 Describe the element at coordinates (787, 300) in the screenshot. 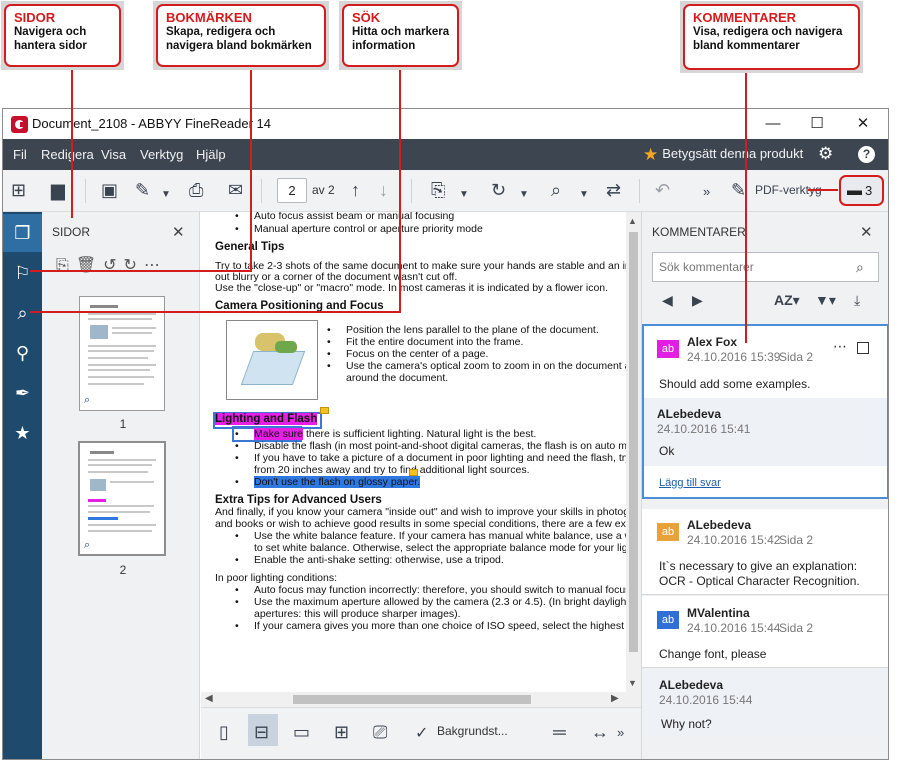

I see `sort-comments-icon: AZ▾` at that location.